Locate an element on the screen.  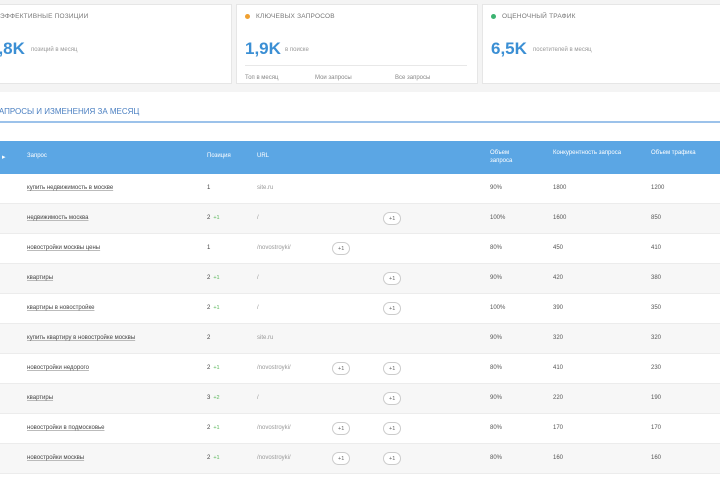
link-all: Все запросы is located at coordinates (412, 78).